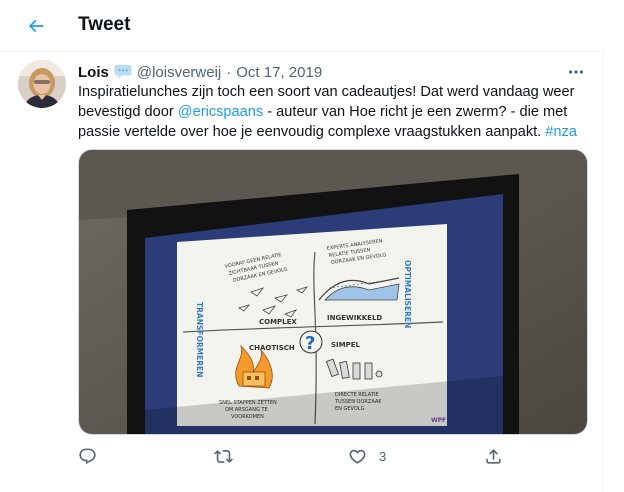 This screenshot has height=492, width=624. Describe the element at coordinates (179, 72) in the screenshot. I see `user-handle: @loisverweij` at that location.